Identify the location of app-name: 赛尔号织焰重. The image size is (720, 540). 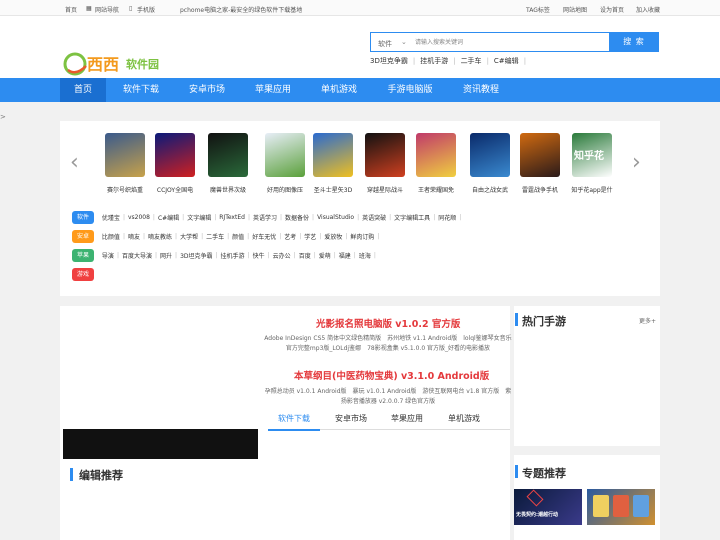
(125, 189).